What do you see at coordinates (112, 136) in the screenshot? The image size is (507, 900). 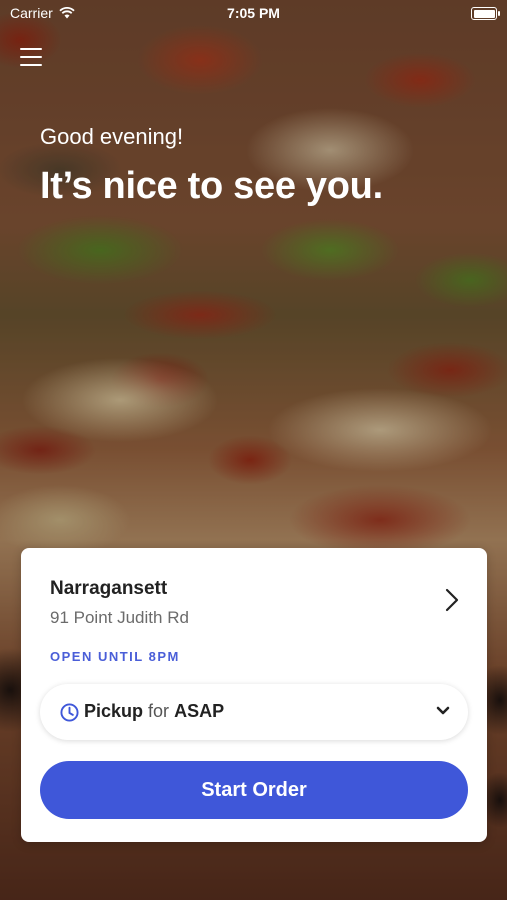 I see `greeting-subtitle: Good evening!` at bounding box center [112, 136].